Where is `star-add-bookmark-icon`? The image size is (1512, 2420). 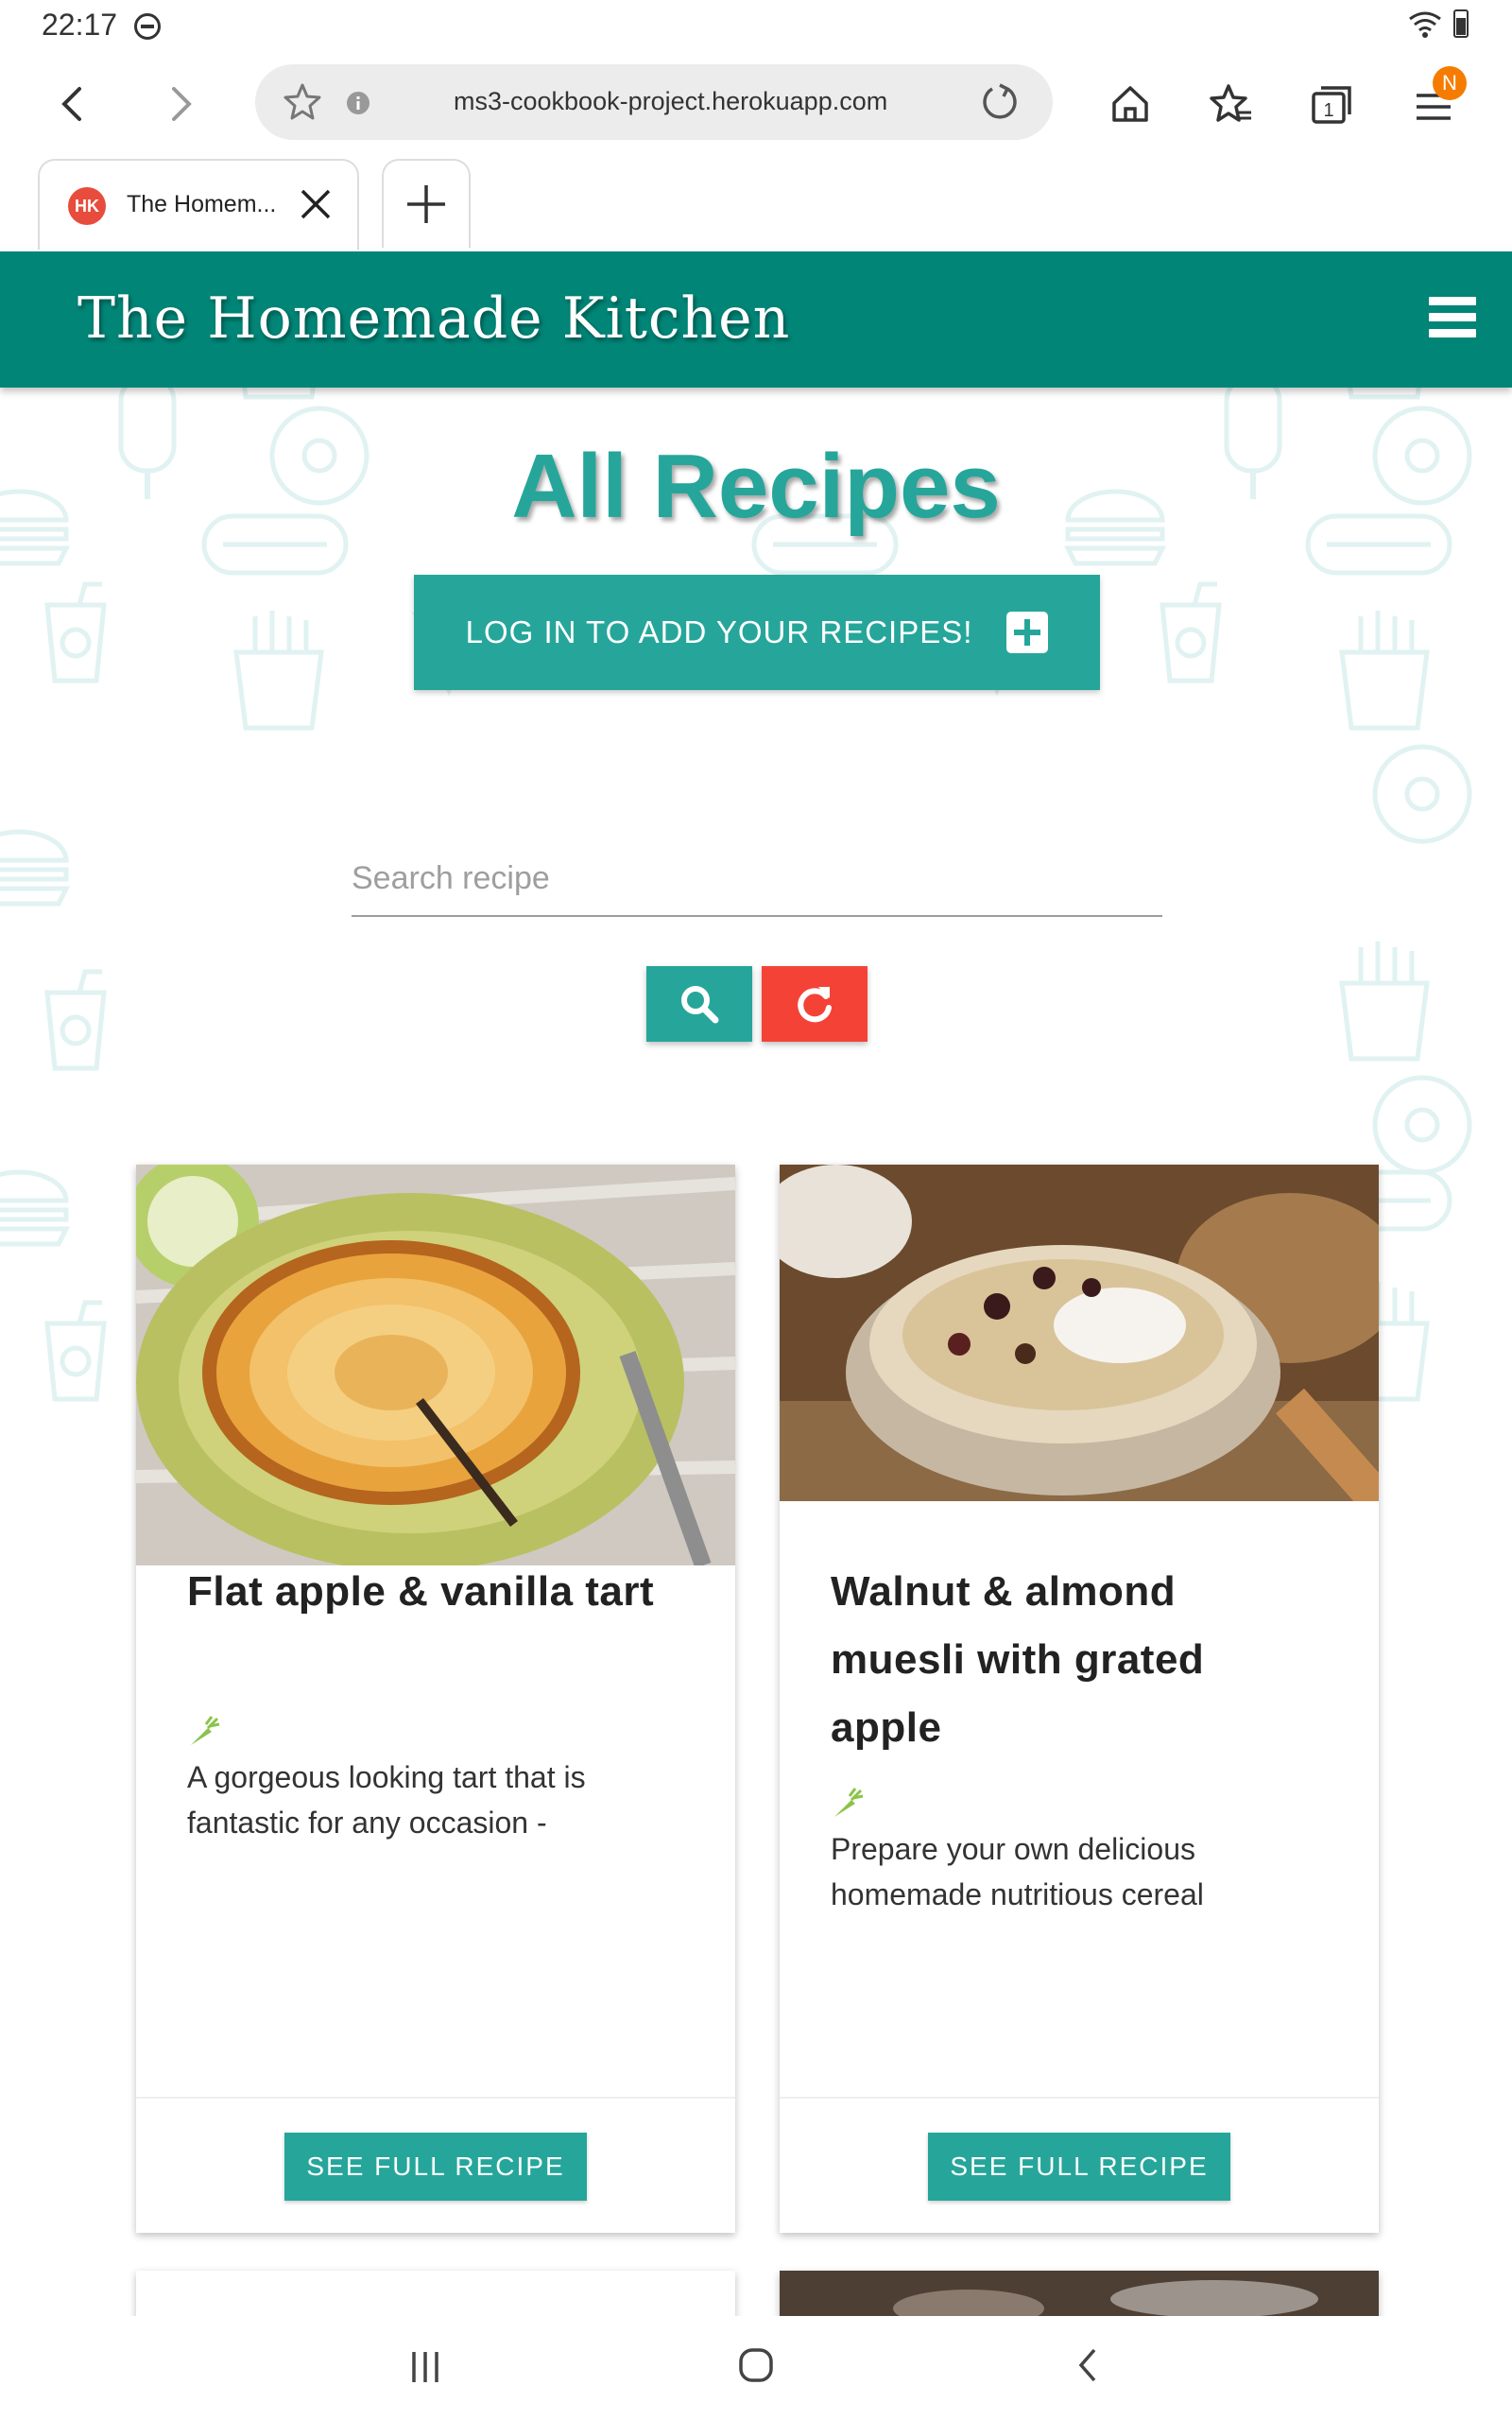 star-add-bookmark-icon is located at coordinates (302, 102).